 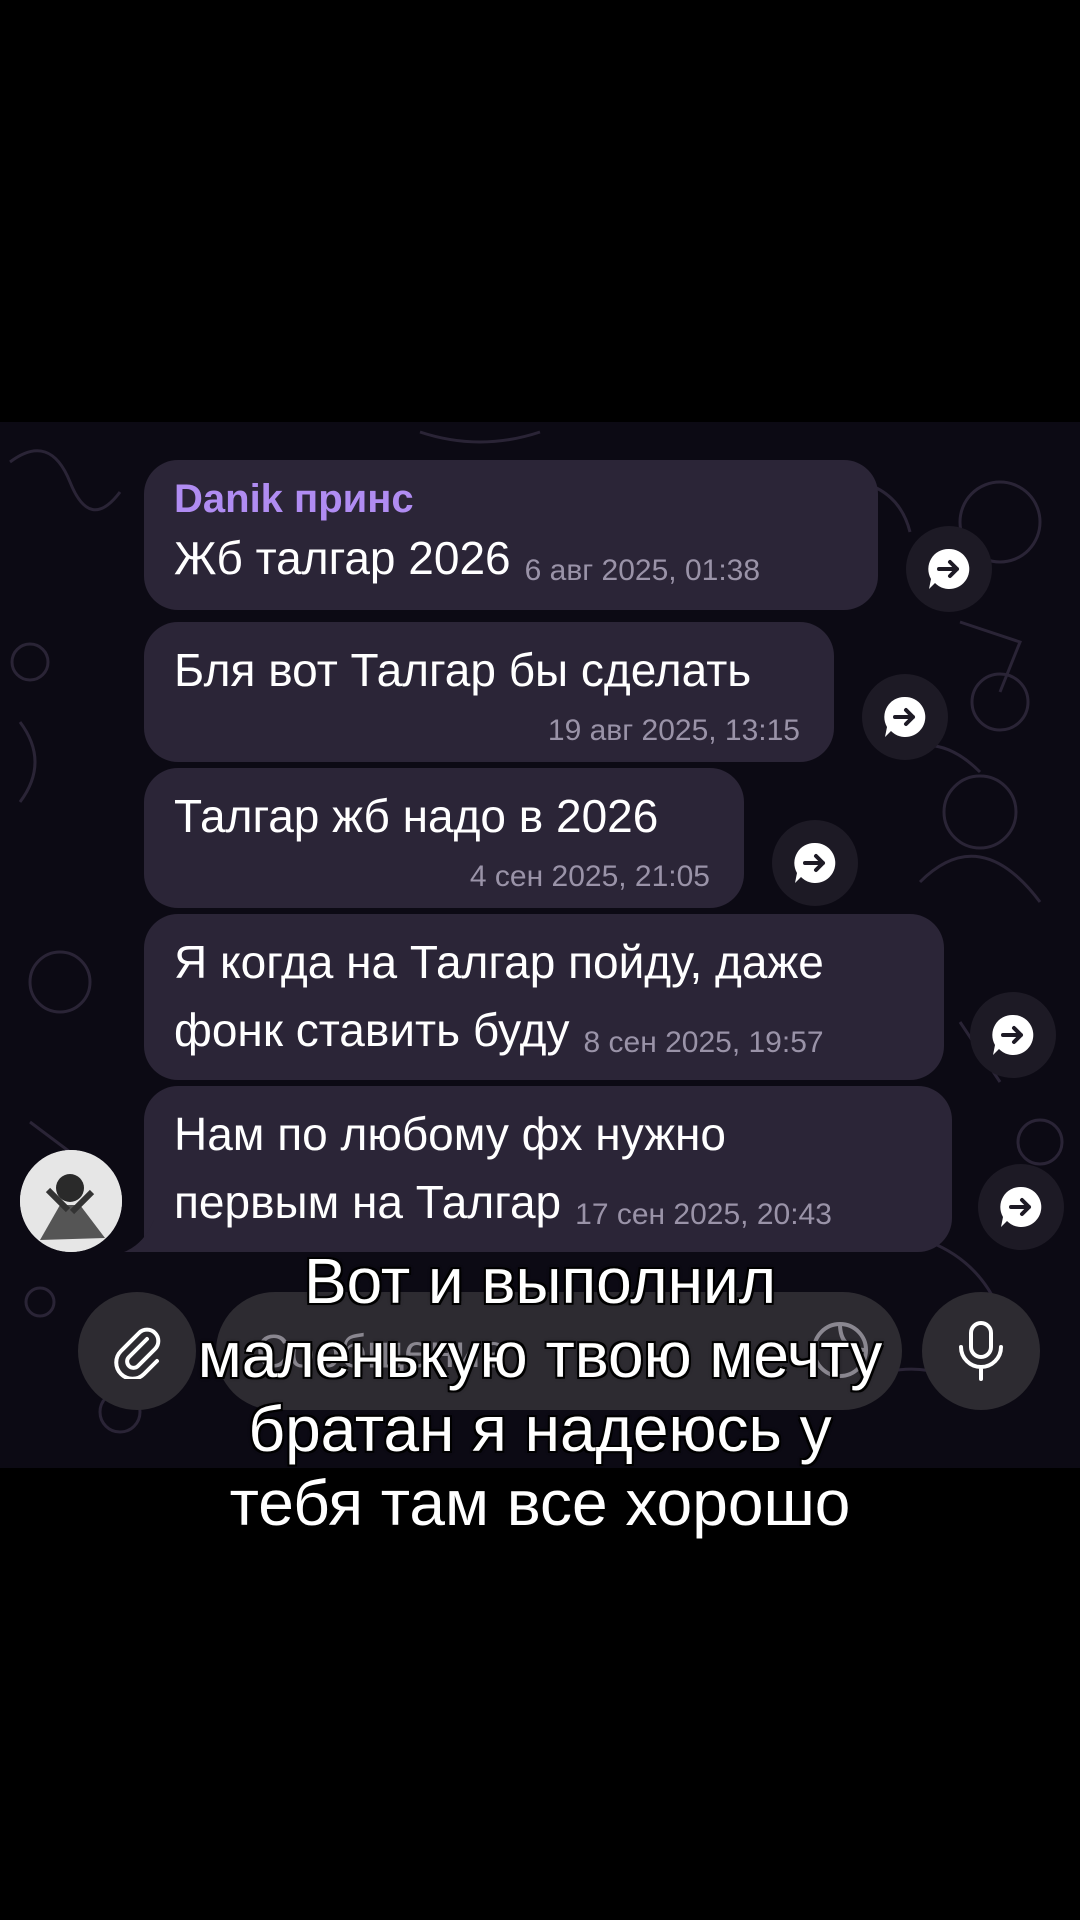 What do you see at coordinates (463, 670) in the screenshot?
I see `message-text: Бля вот Талгар бы сделать` at bounding box center [463, 670].